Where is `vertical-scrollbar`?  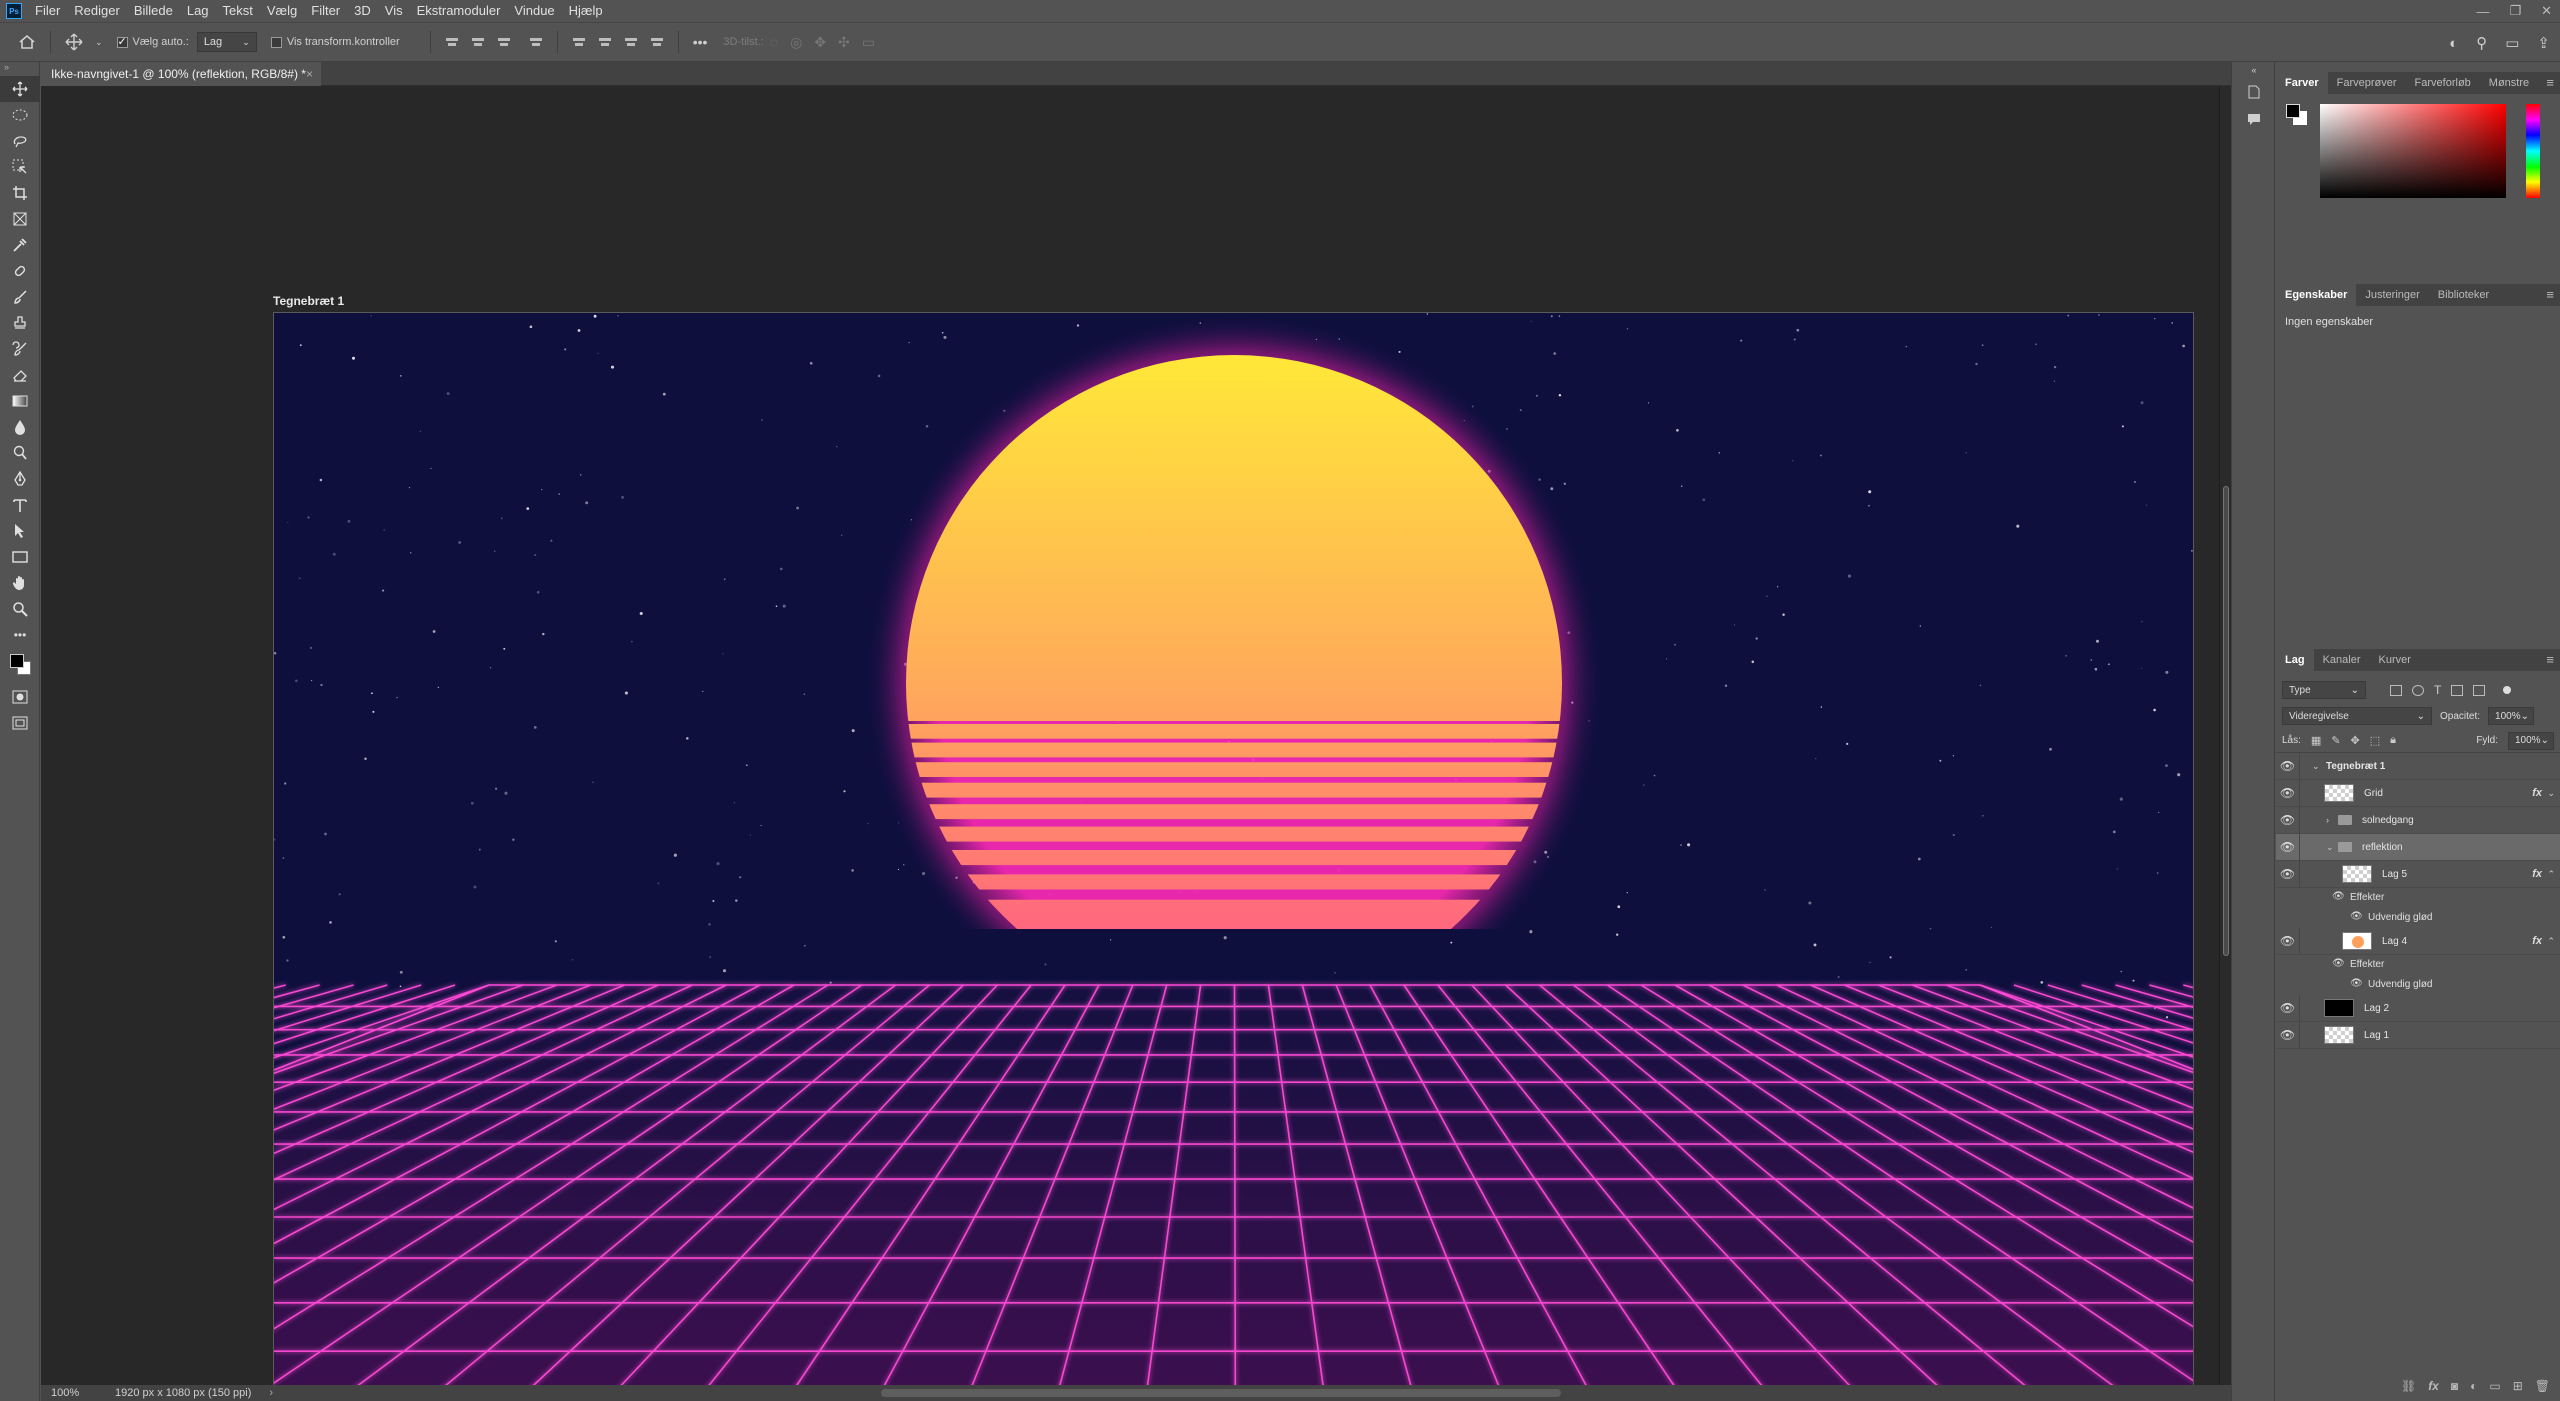
vertical-scrollbar is located at coordinates (2225, 735).